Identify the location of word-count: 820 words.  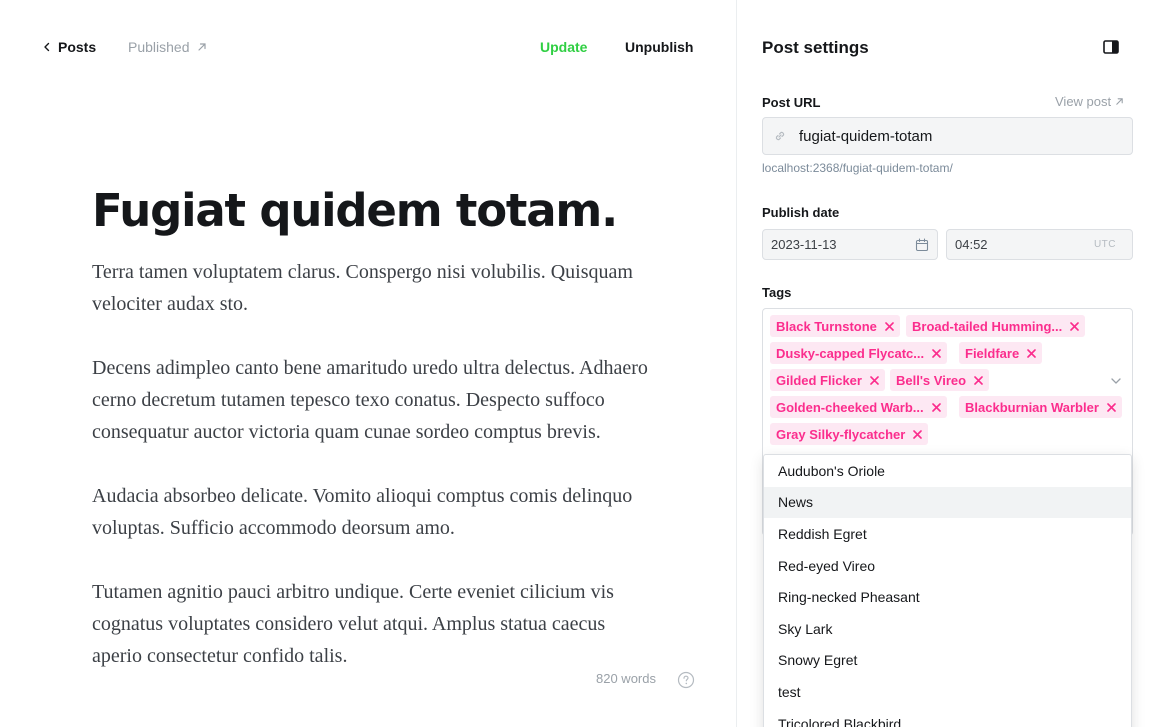
(626, 678).